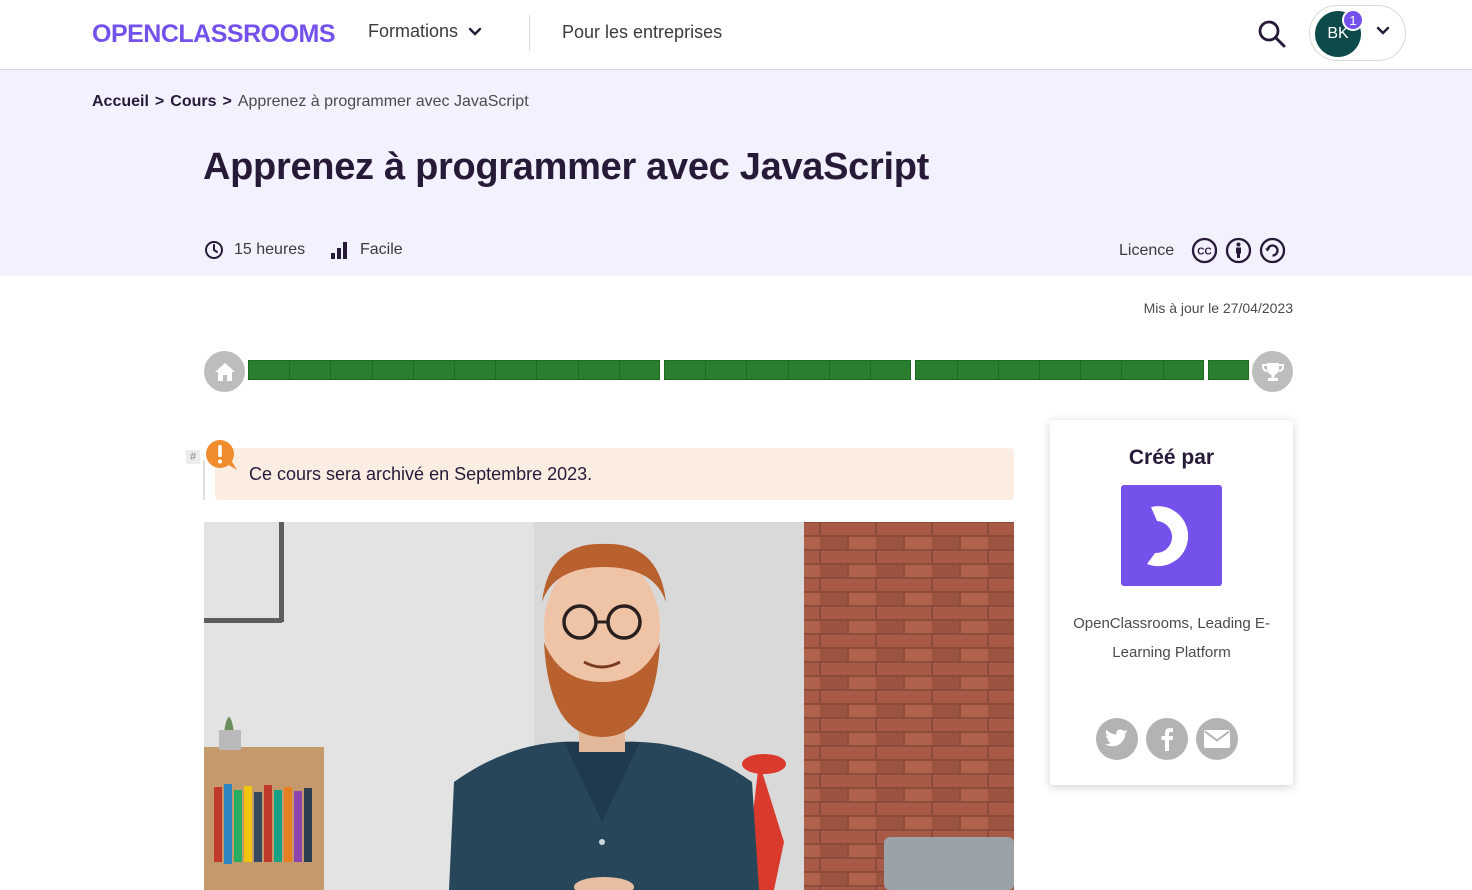 This screenshot has height=890, width=1472. I want to click on share-facebook-button, so click(1167, 739).